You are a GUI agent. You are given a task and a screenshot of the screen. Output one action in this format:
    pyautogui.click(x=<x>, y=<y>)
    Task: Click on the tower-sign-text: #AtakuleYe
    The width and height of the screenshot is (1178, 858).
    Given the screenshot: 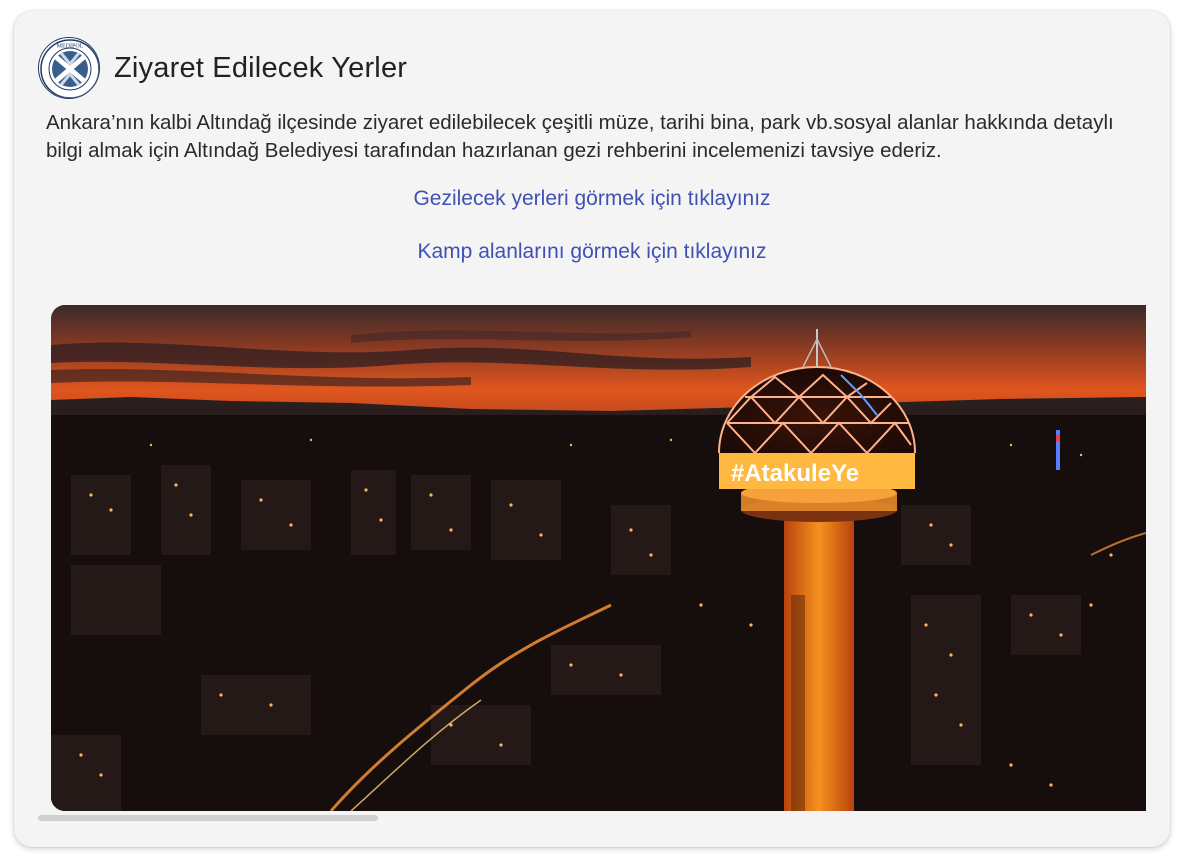 What is the action you would take?
    pyautogui.click(x=795, y=473)
    